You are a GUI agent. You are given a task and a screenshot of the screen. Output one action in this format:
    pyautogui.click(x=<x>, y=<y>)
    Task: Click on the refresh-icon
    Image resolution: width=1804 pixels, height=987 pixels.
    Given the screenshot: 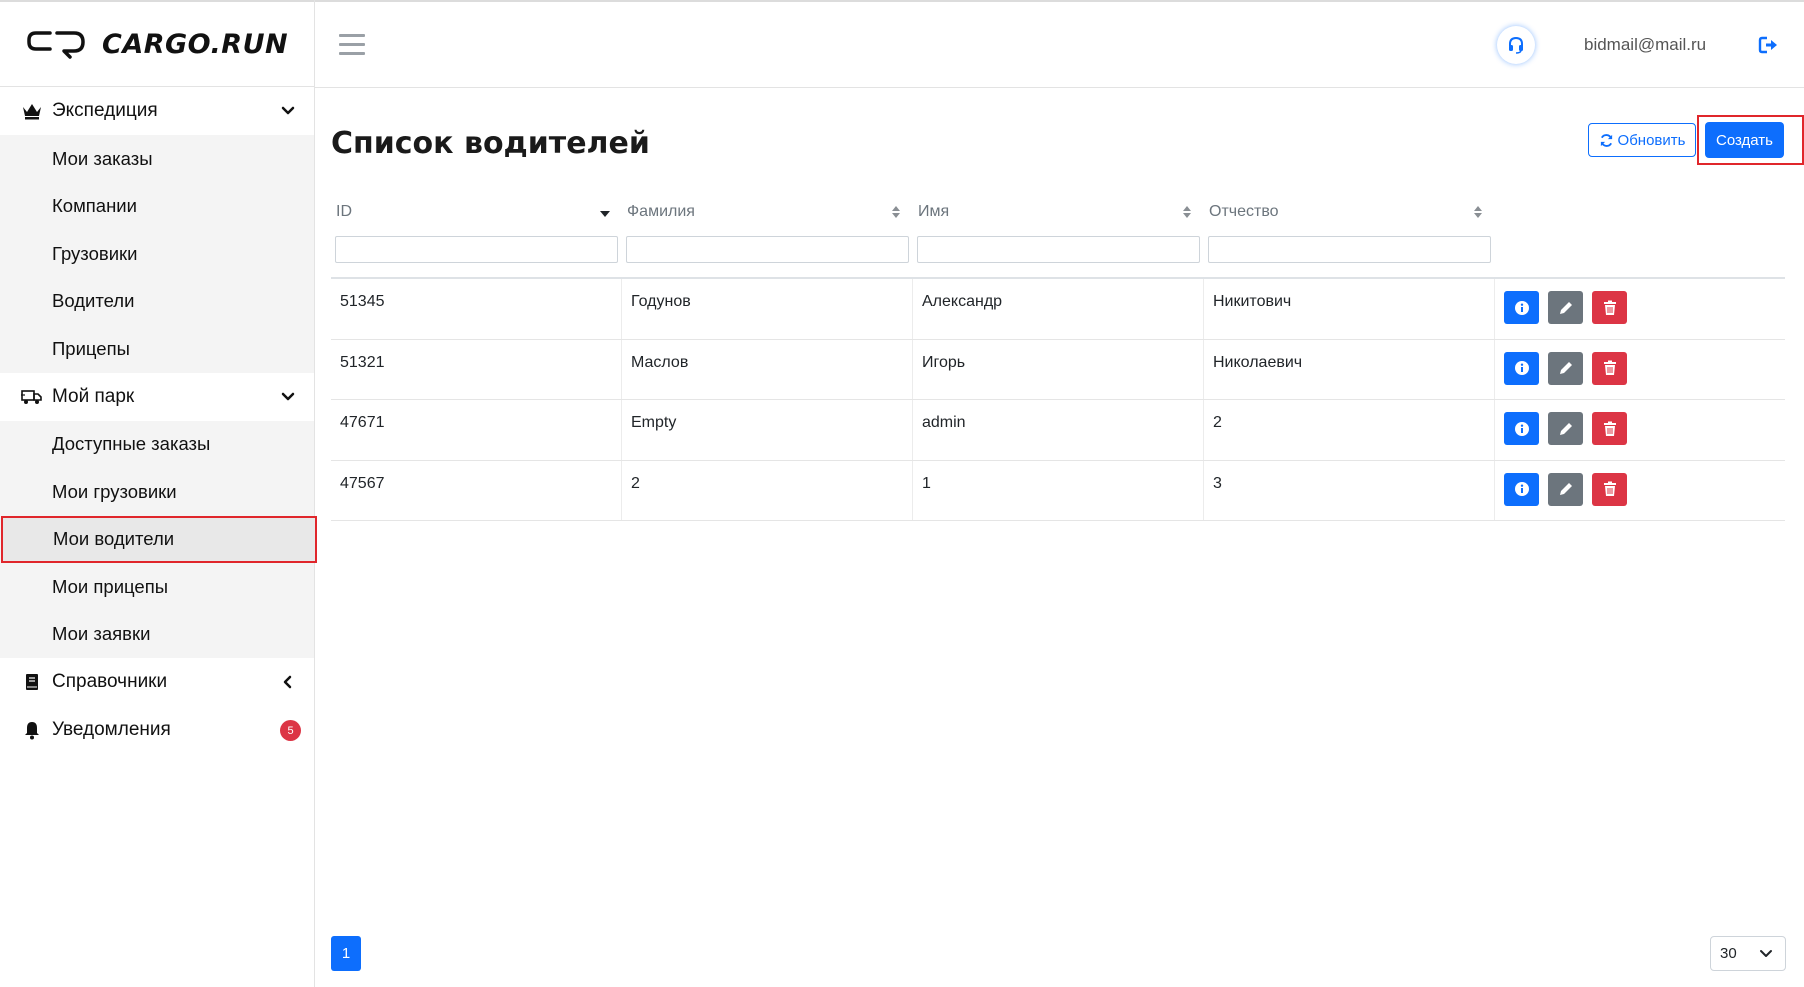 What is the action you would take?
    pyautogui.click(x=1606, y=140)
    